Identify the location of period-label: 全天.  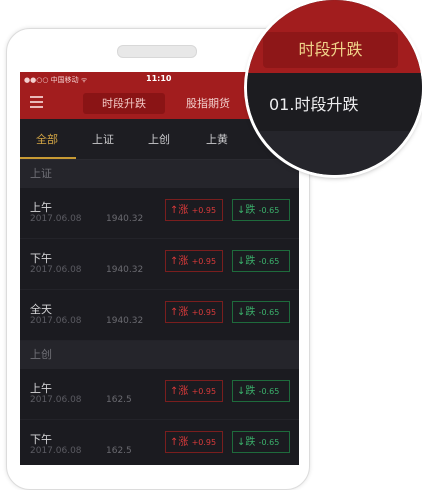
(41, 309).